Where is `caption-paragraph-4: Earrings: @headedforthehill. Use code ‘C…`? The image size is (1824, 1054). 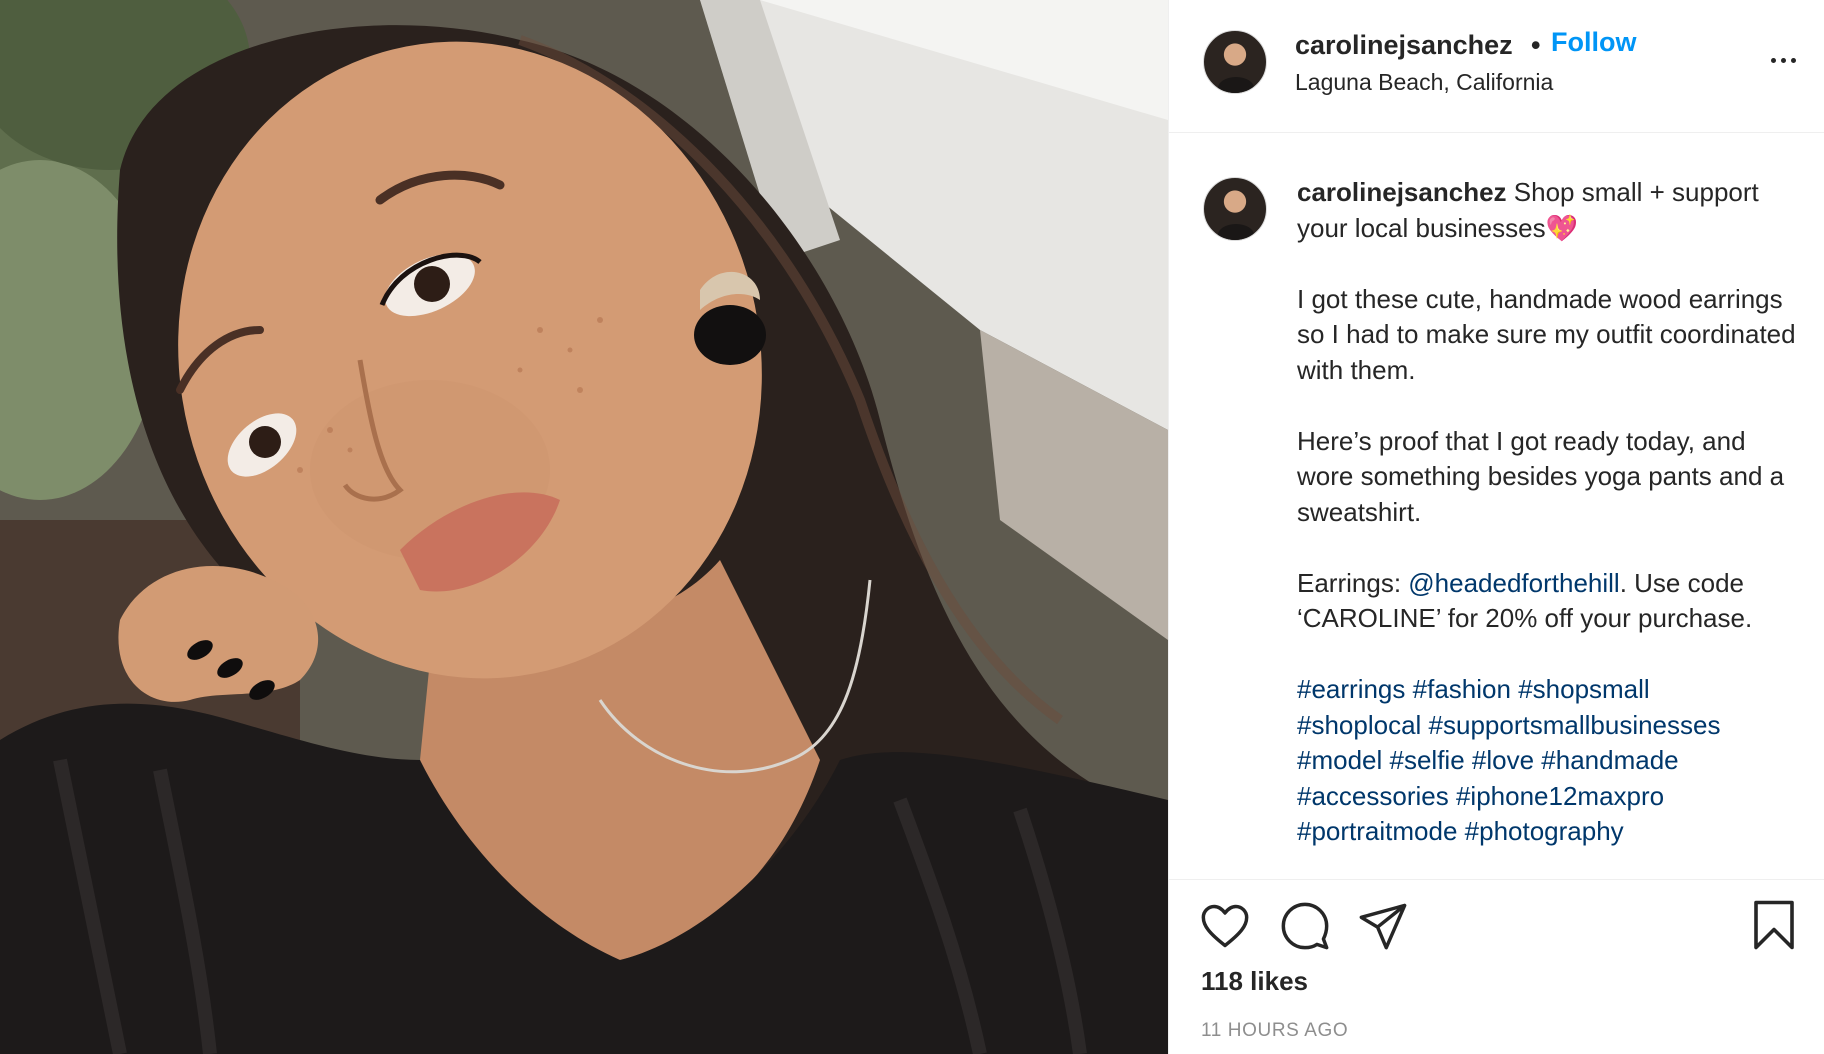
caption-paragraph-4: Earrings: @headedforthehill. Use code ‘C… is located at coordinates (1547, 601).